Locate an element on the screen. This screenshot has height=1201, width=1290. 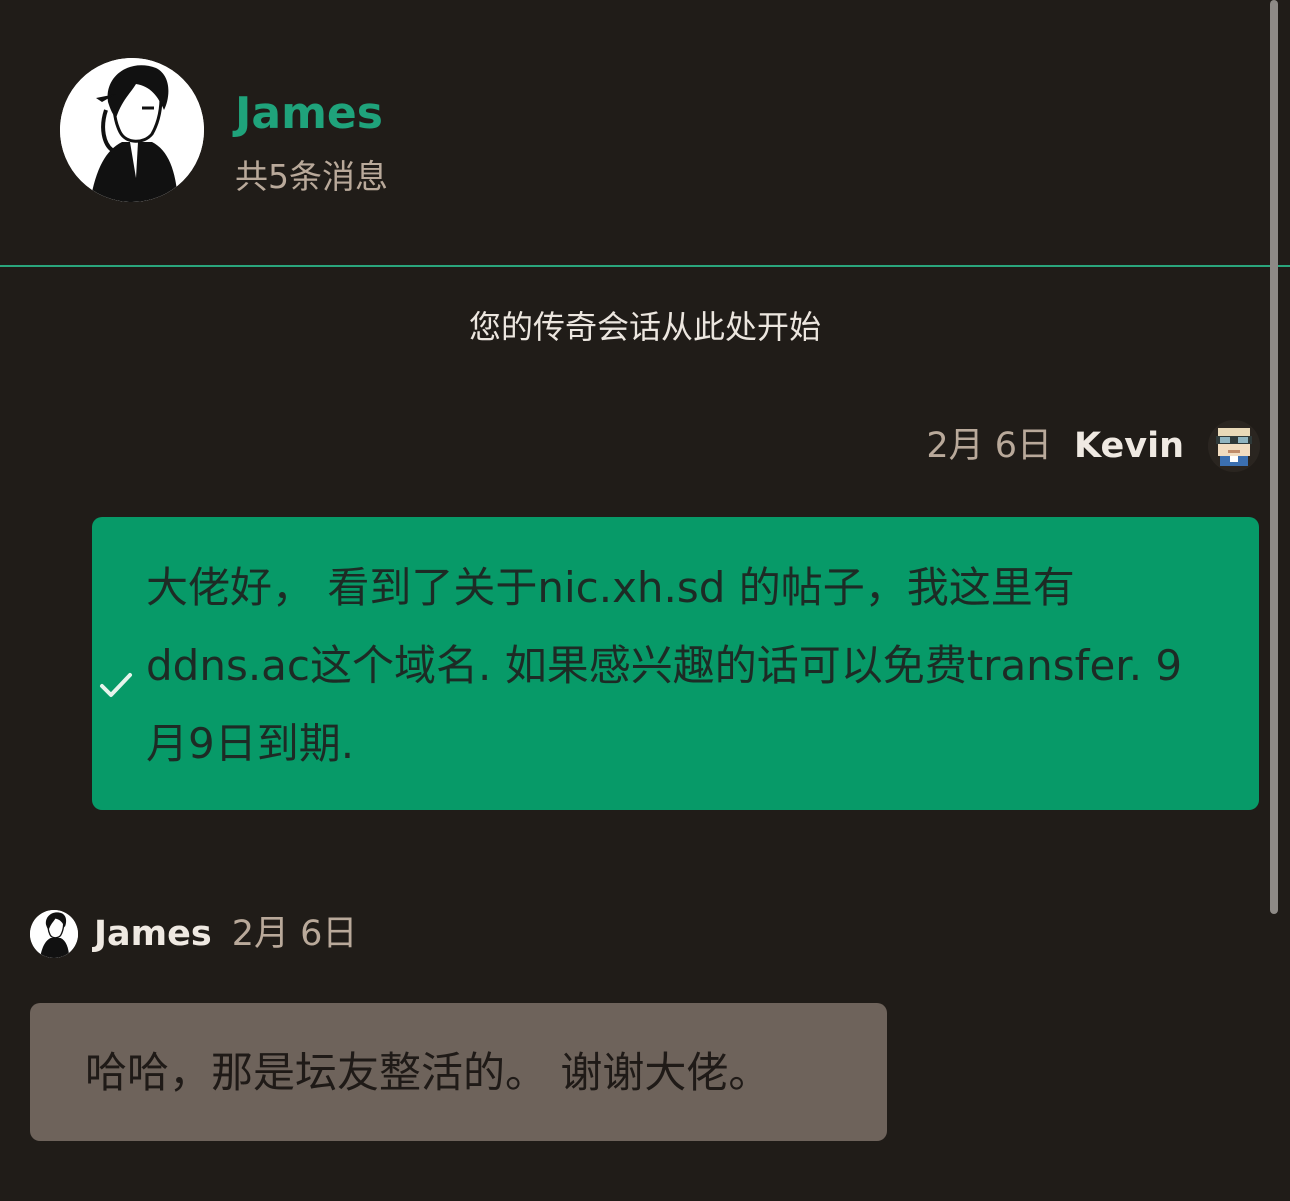
check-icon is located at coordinates (116, 685).